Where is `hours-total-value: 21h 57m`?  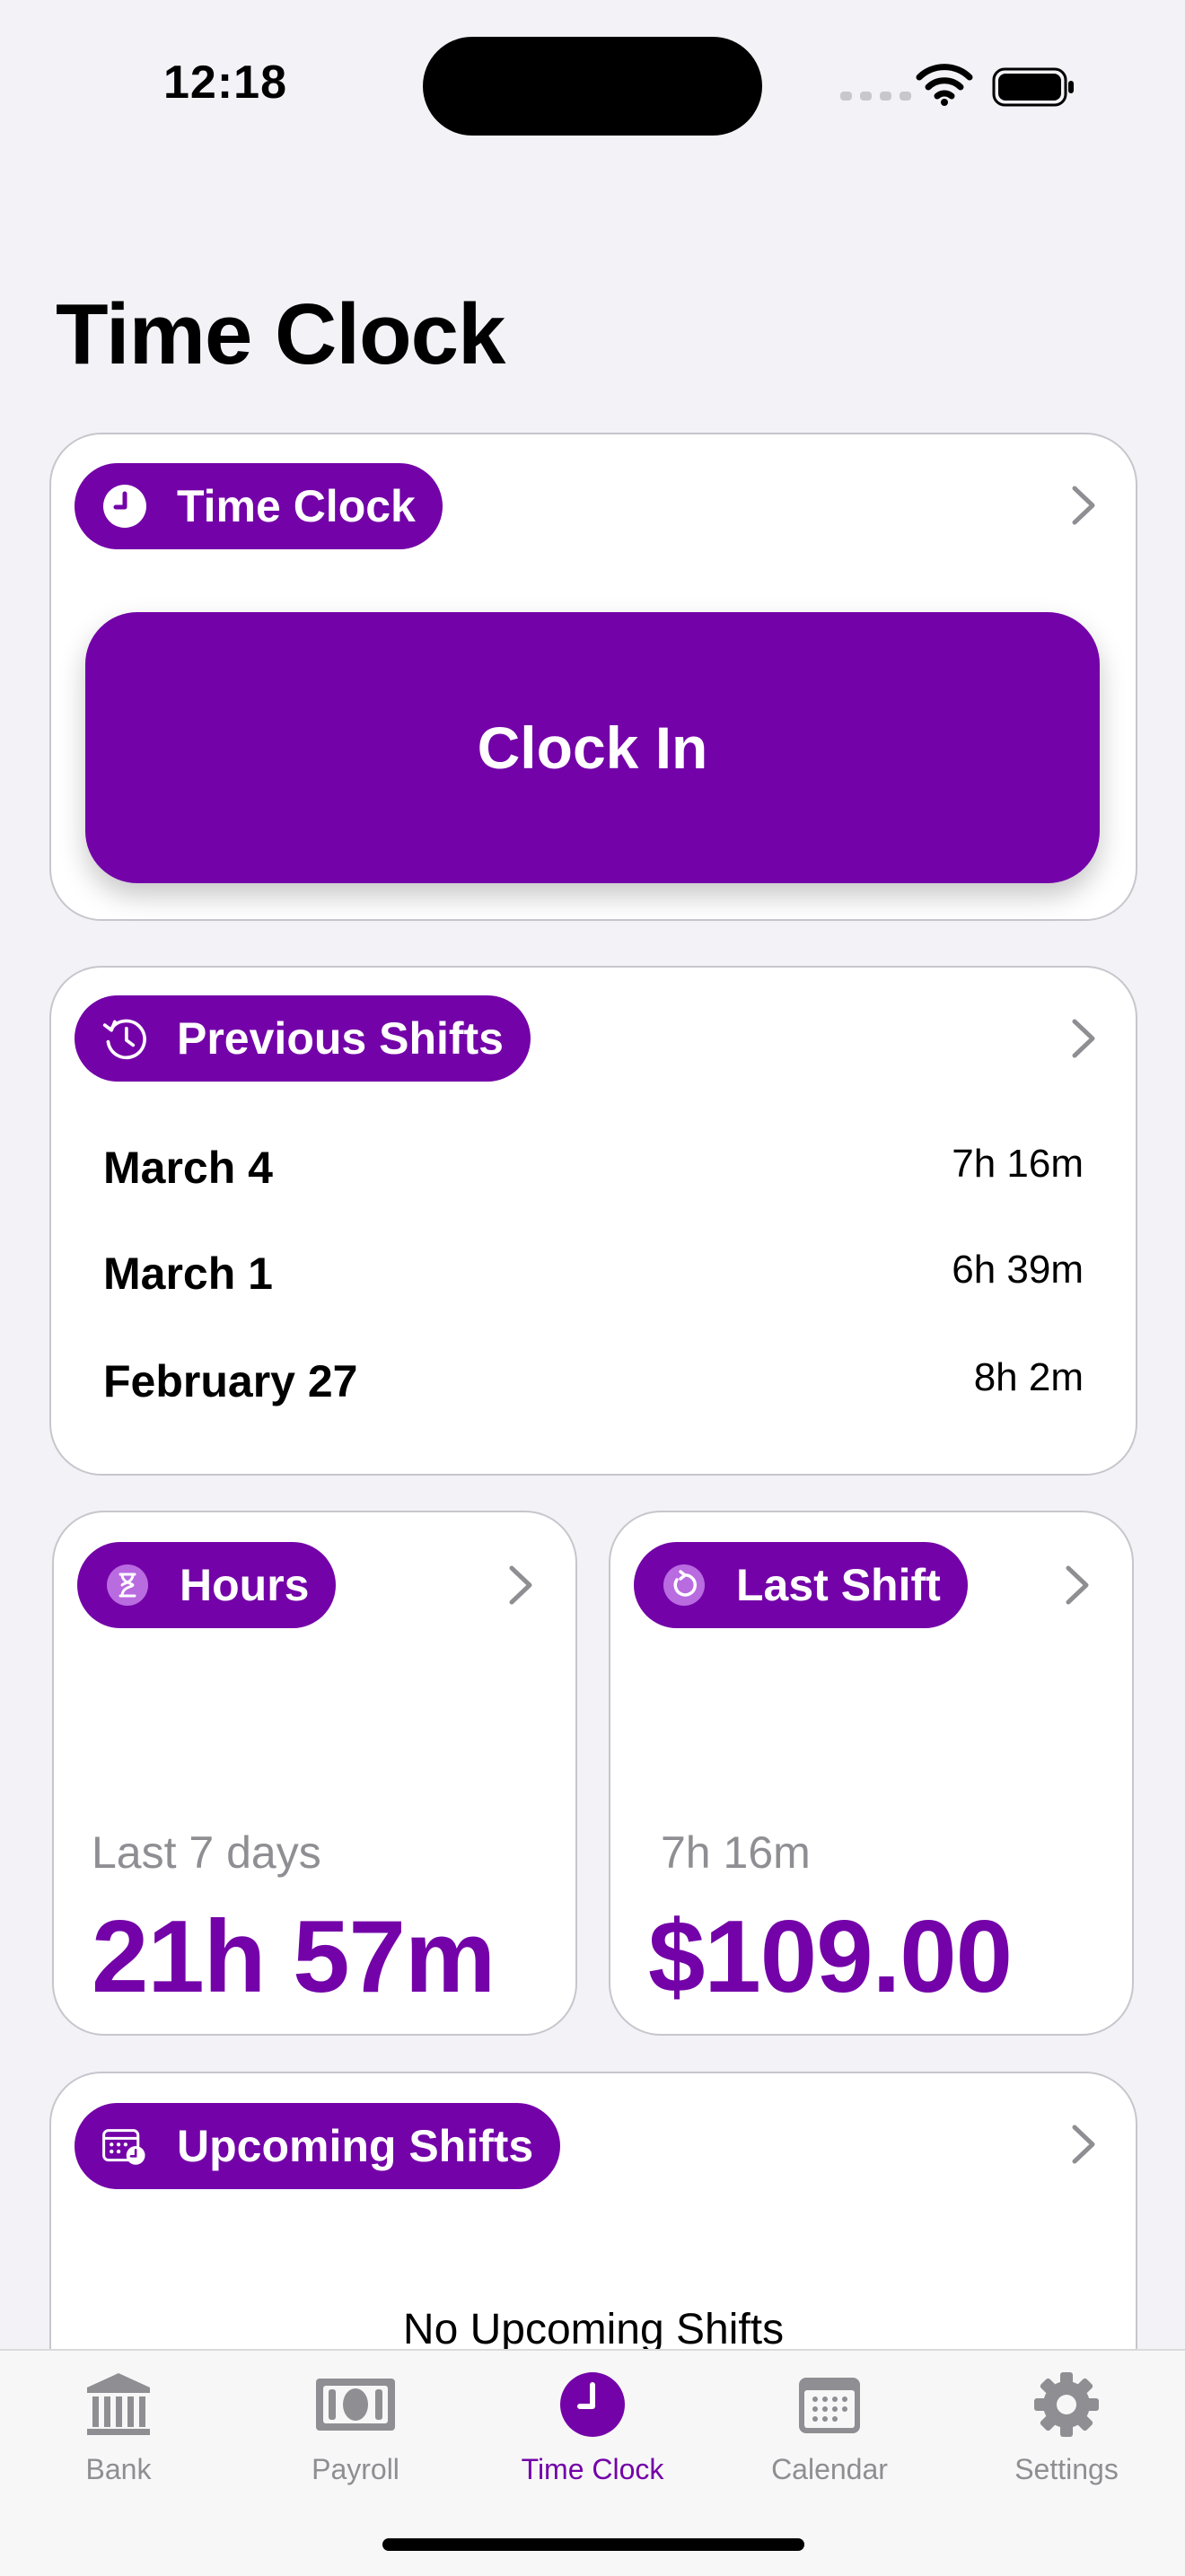
hours-total-value: 21h 57m is located at coordinates (294, 1957).